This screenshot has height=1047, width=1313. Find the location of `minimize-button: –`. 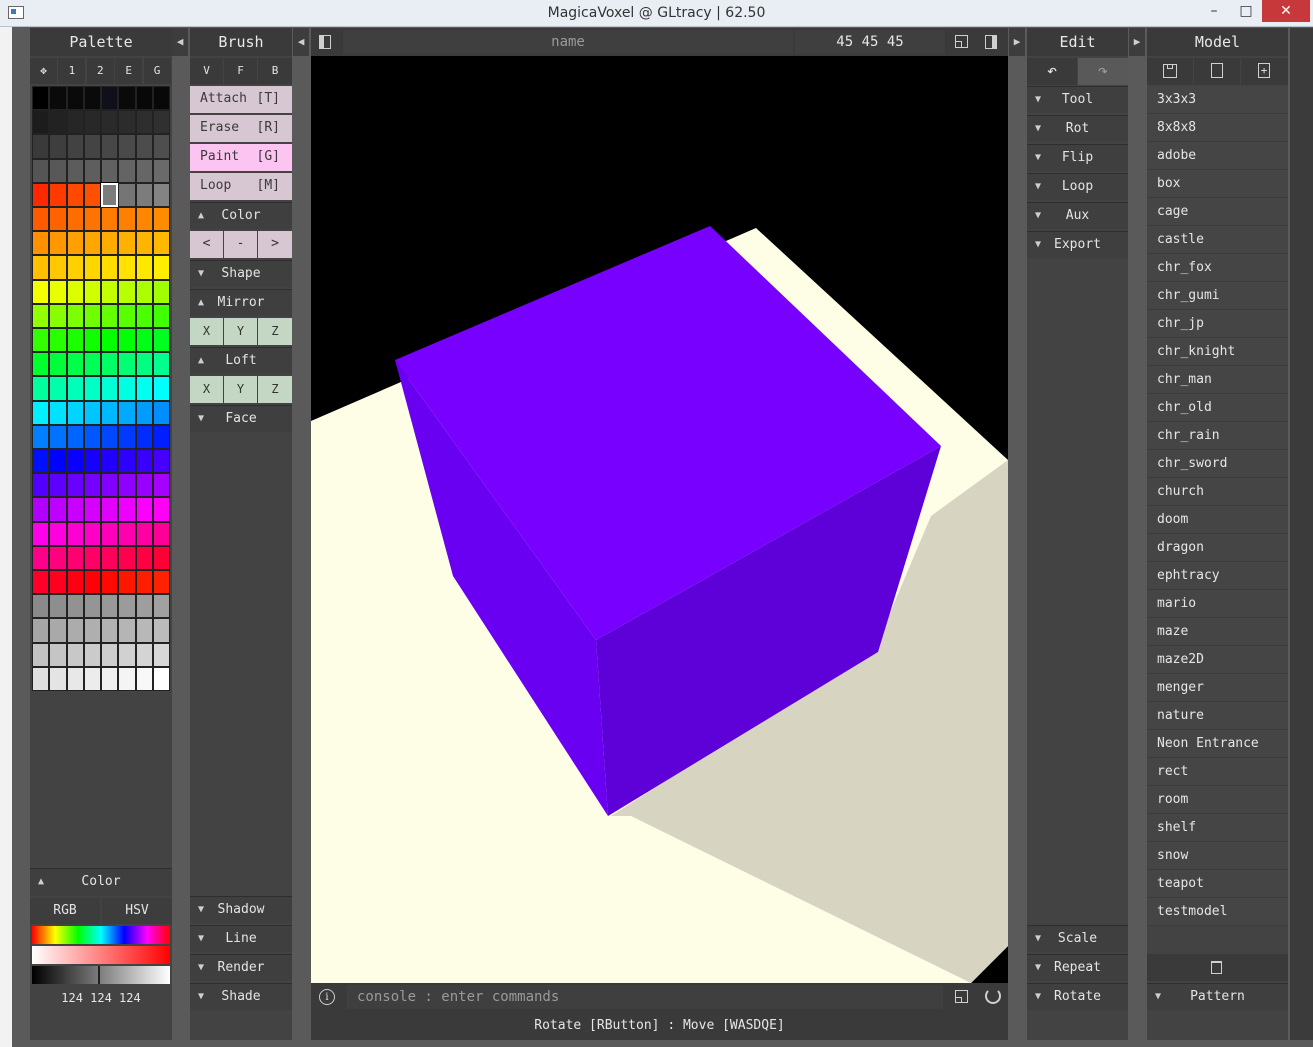

minimize-button: – is located at coordinates (1214, 11).